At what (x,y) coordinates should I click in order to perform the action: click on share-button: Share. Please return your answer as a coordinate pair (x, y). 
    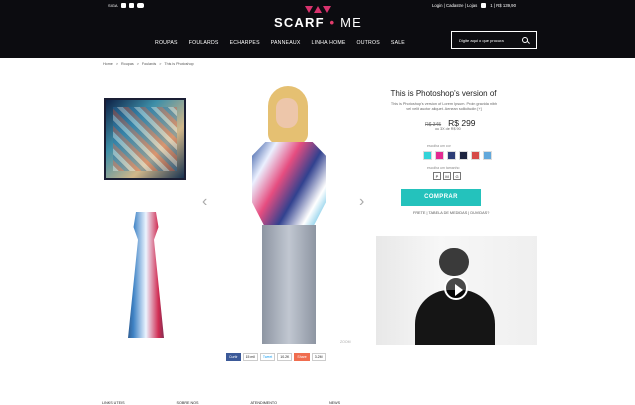
    Looking at the image, I should click on (302, 357).